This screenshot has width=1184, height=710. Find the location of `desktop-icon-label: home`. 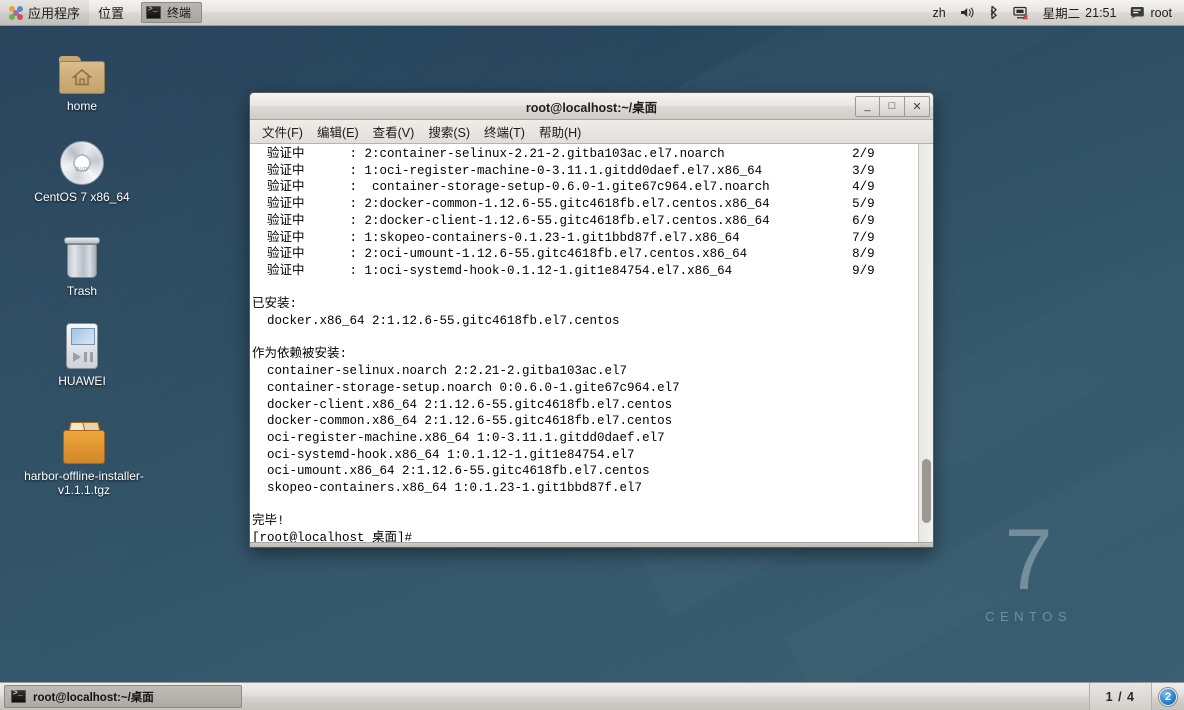

desktop-icon-label: home is located at coordinates (82, 106).